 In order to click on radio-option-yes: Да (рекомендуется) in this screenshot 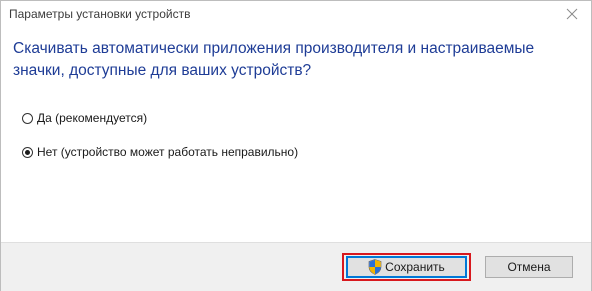, I will do `click(84, 118)`.